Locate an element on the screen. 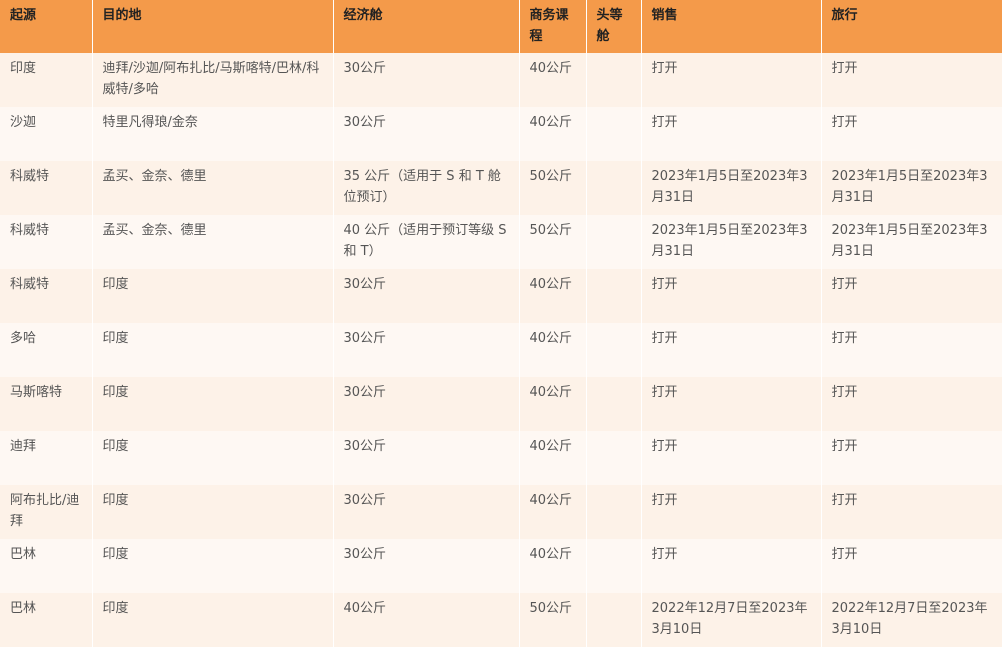 The height and width of the screenshot is (654, 1002). cell-origin: 印度 is located at coordinates (46, 80).